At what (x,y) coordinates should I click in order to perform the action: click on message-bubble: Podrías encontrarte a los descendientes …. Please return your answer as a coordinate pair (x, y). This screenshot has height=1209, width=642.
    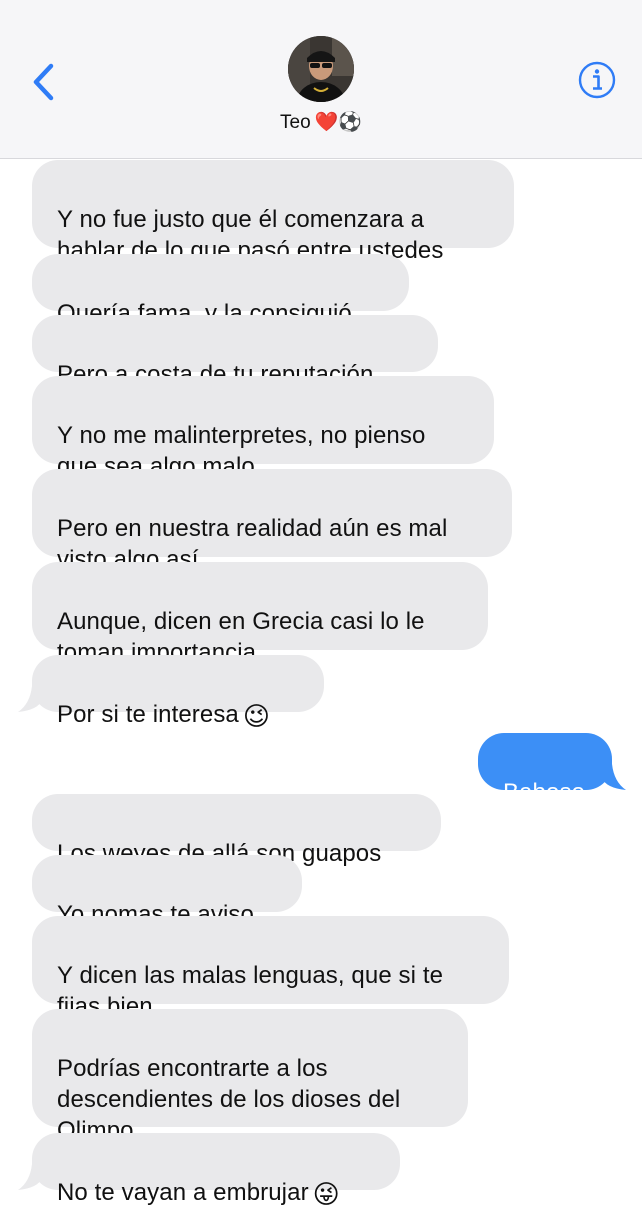
    Looking at the image, I should click on (250, 1076).